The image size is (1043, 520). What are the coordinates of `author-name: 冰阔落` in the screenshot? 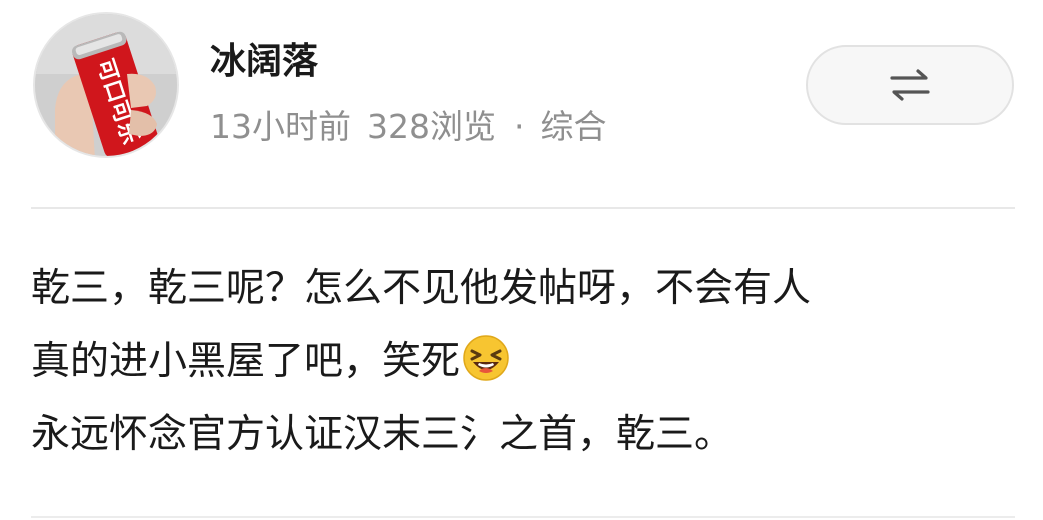 It's located at (264, 58).